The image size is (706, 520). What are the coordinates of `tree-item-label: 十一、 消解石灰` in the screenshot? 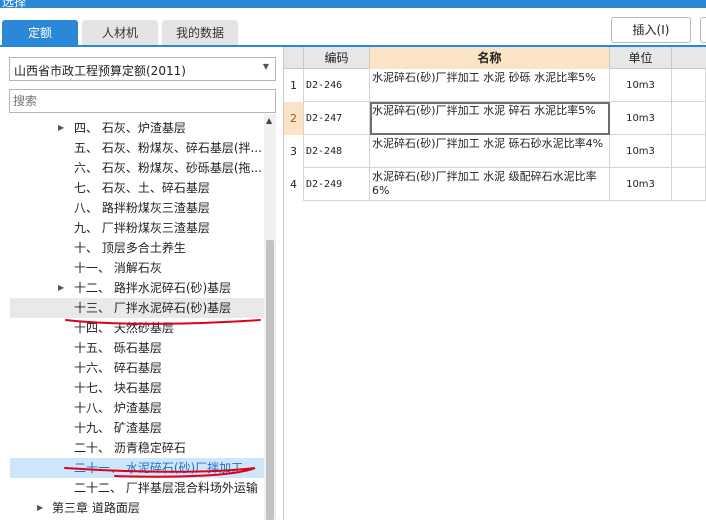 It's located at (118, 268).